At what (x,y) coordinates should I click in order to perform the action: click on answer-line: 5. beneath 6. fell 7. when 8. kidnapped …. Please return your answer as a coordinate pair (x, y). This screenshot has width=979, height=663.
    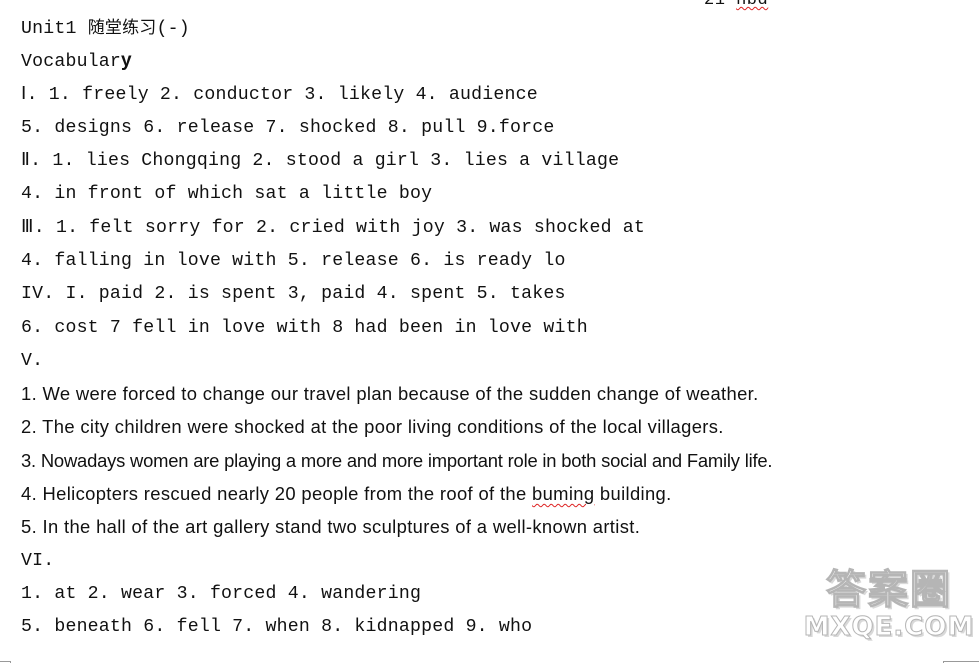
    Looking at the image, I should click on (277, 627).